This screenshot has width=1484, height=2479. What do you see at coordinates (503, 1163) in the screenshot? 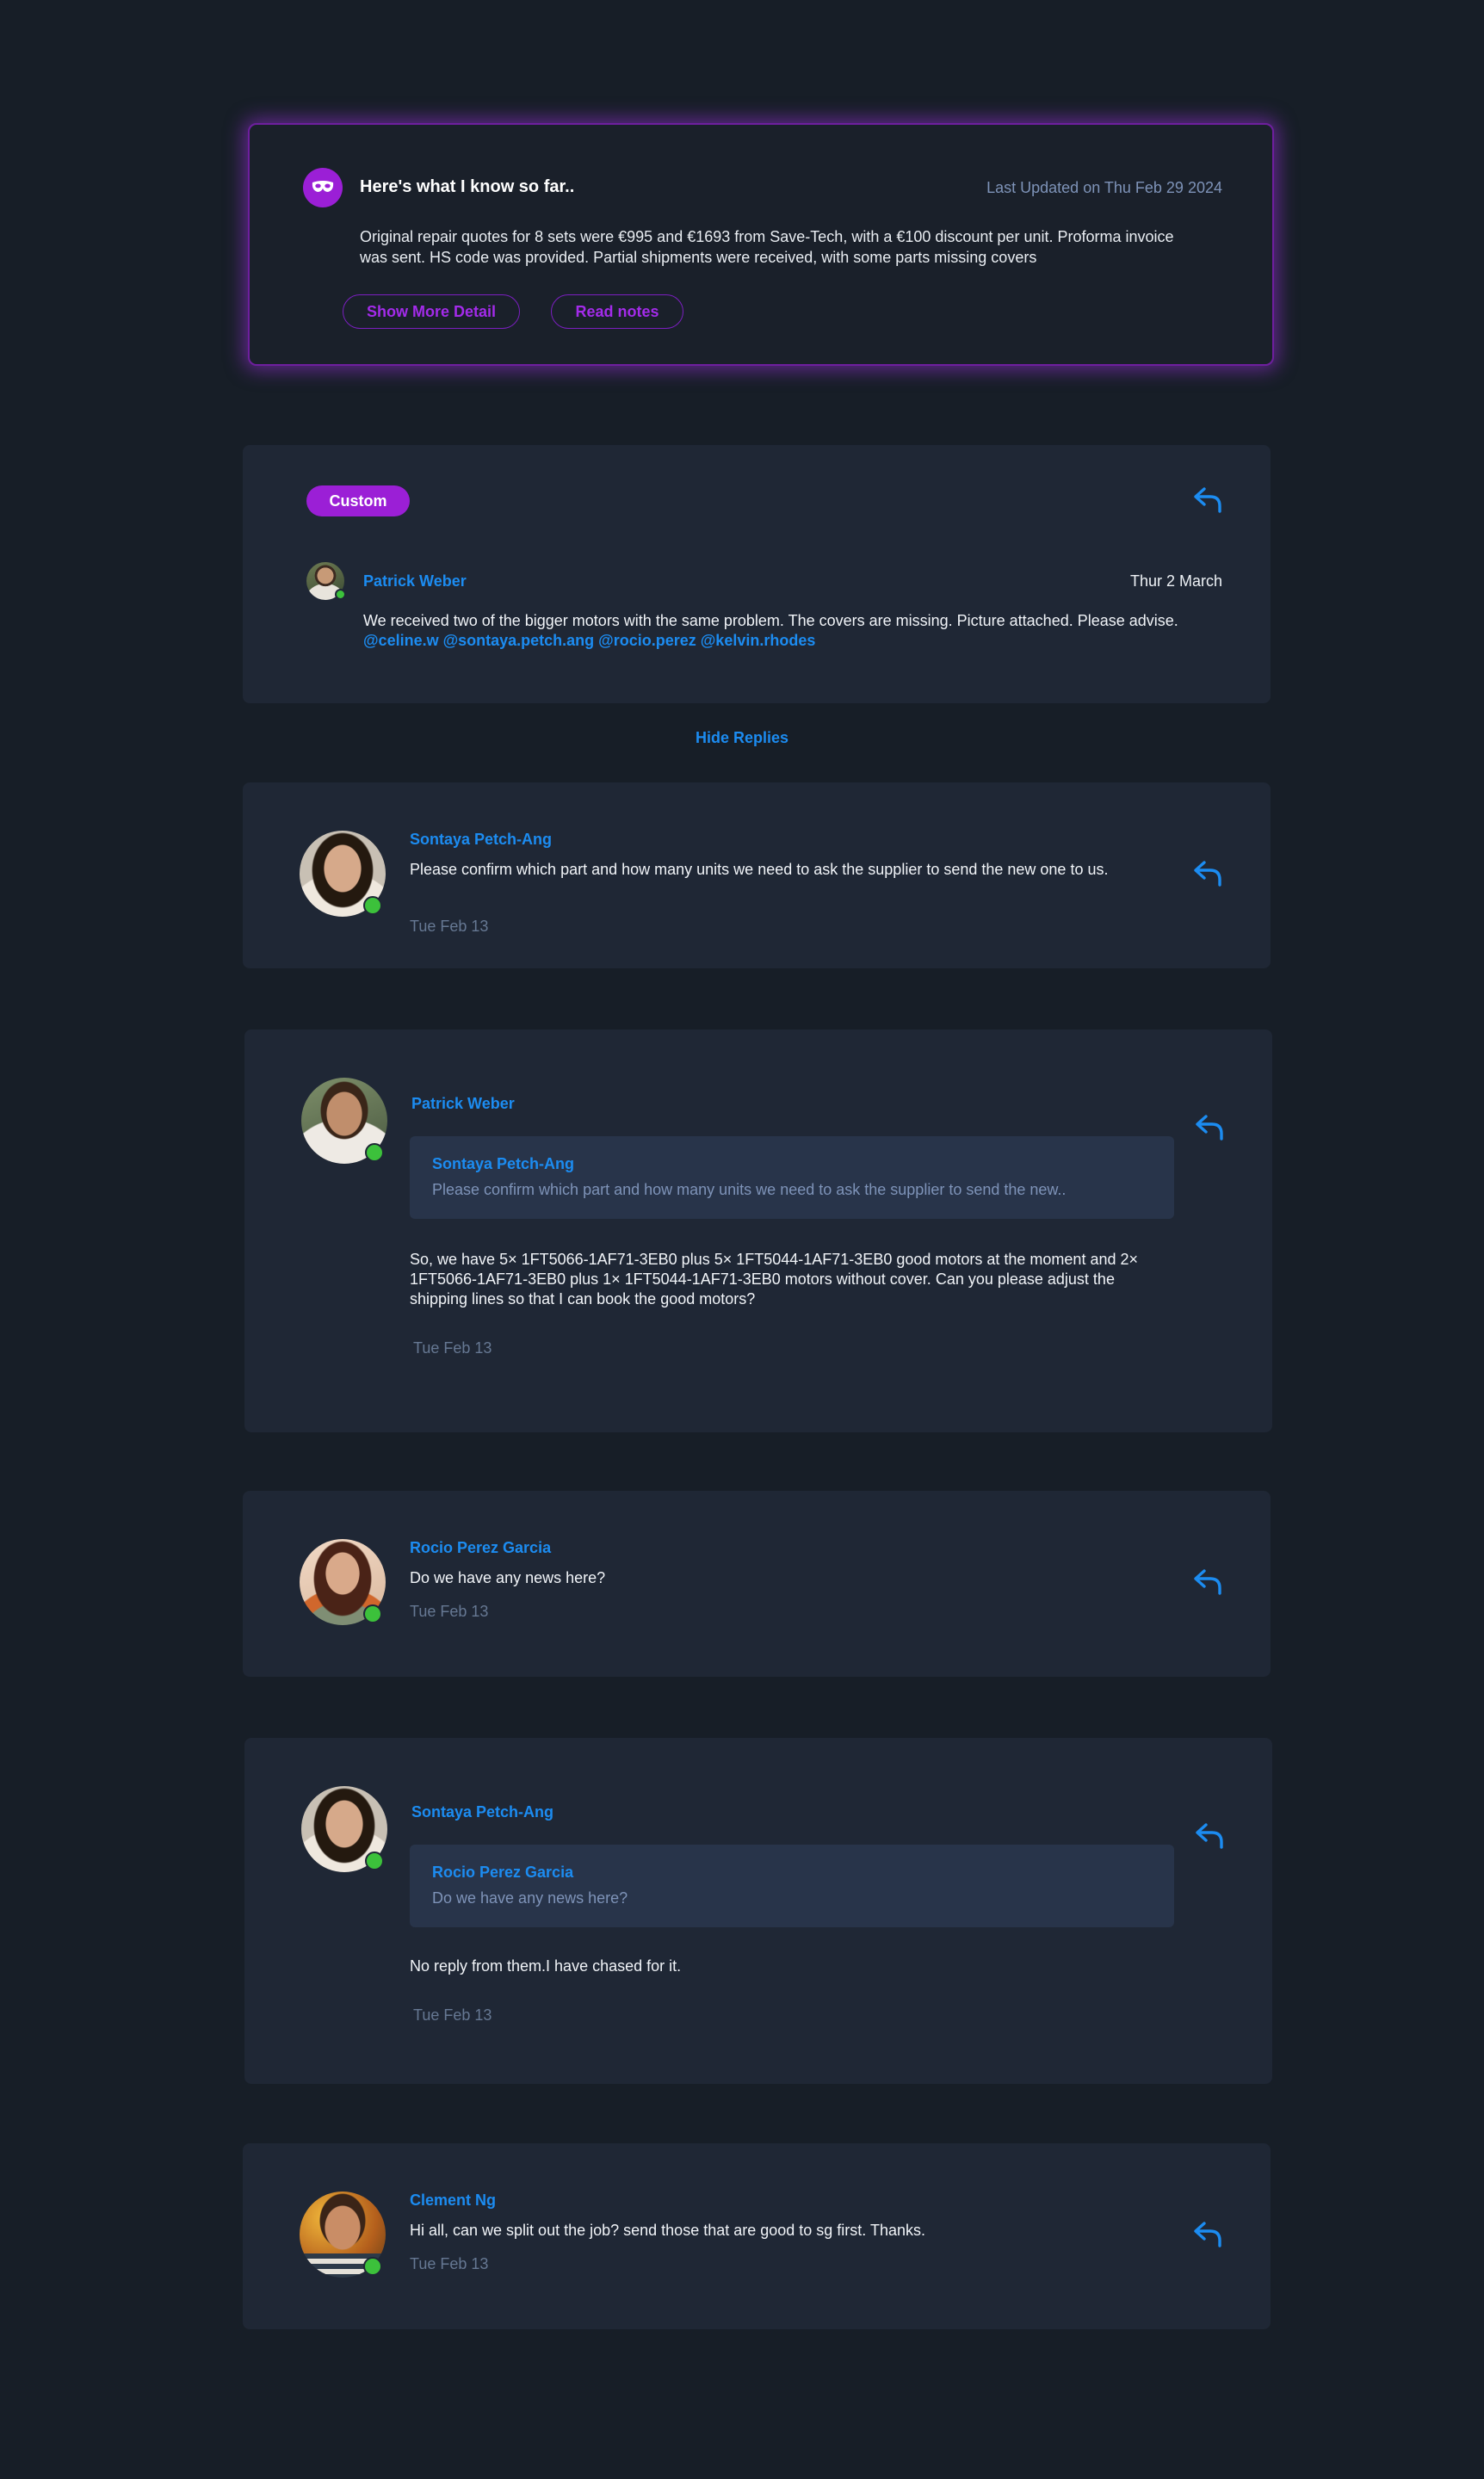
I see `quote-author: Sontaya Petch-Ang` at bounding box center [503, 1163].